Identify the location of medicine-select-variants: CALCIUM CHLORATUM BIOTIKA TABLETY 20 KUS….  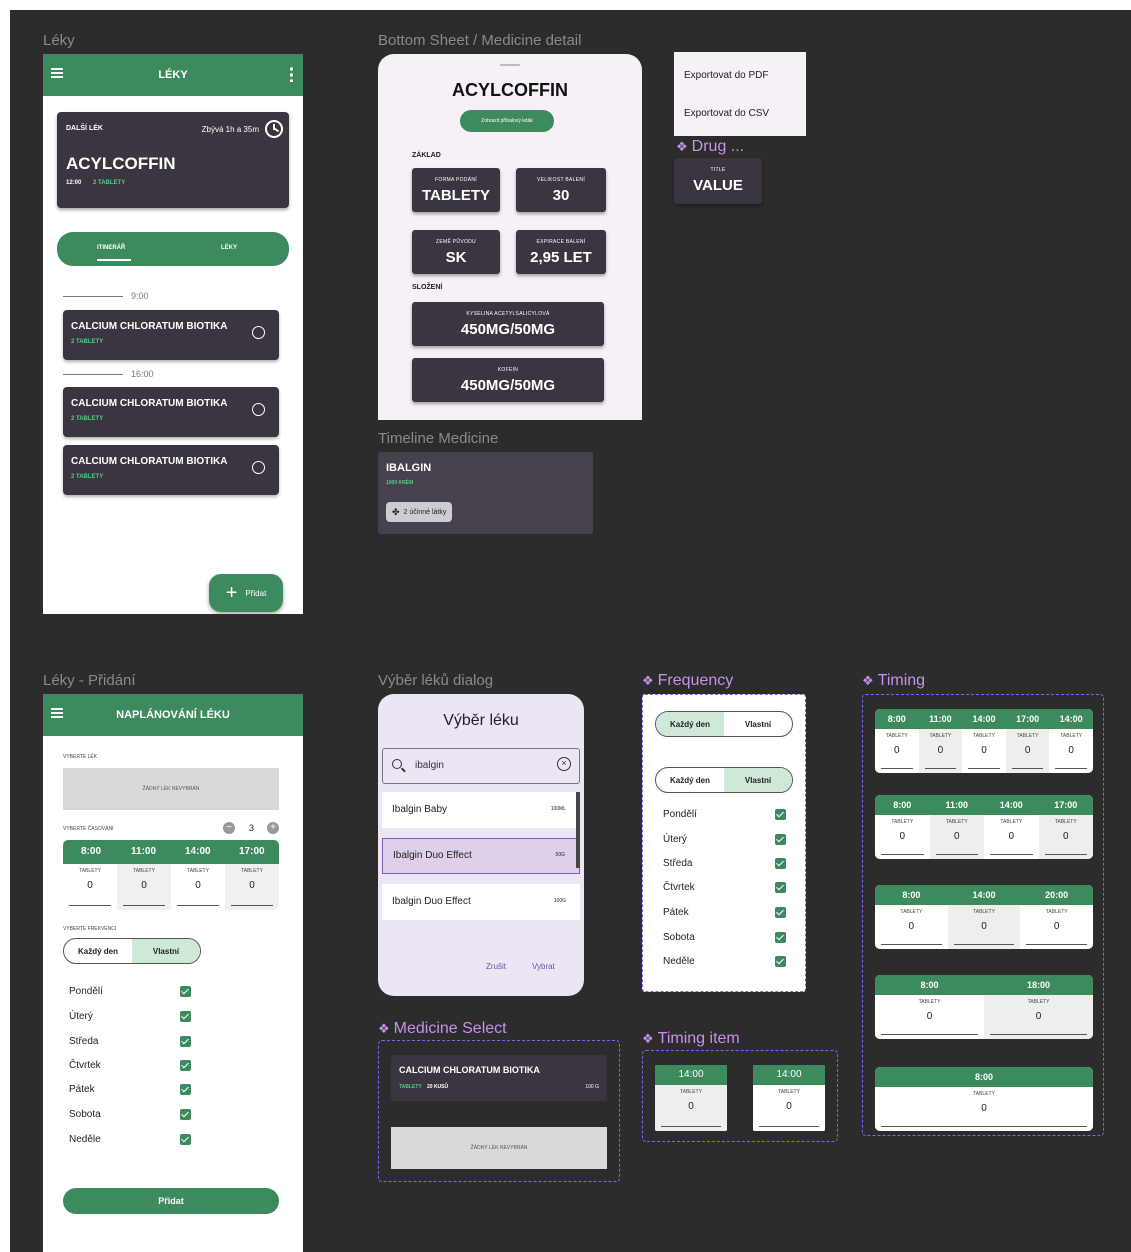
(499, 1111).